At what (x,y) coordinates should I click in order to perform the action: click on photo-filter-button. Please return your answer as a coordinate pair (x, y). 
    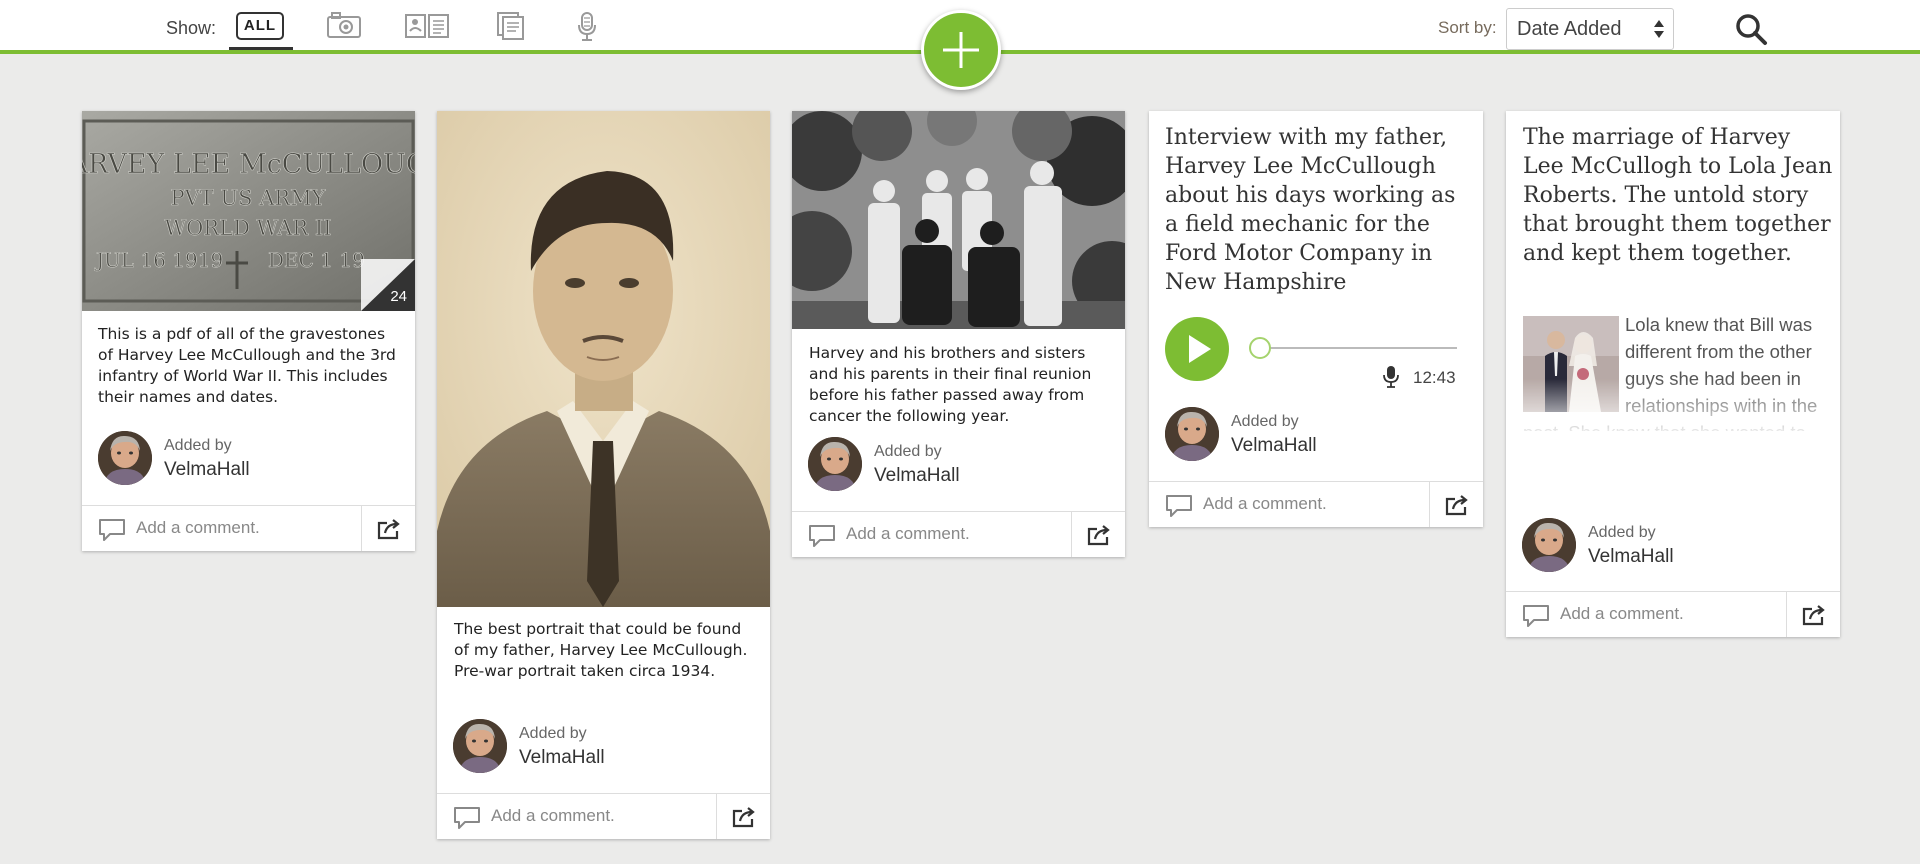
    Looking at the image, I should click on (344, 27).